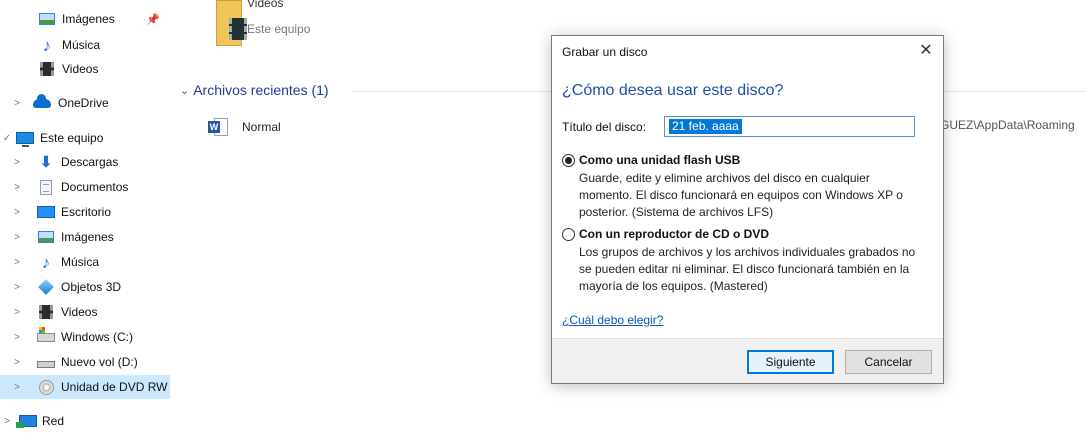 Image resolution: width=1086 pixels, height=443 pixels. I want to click on windows-drive-icon, so click(46, 335).